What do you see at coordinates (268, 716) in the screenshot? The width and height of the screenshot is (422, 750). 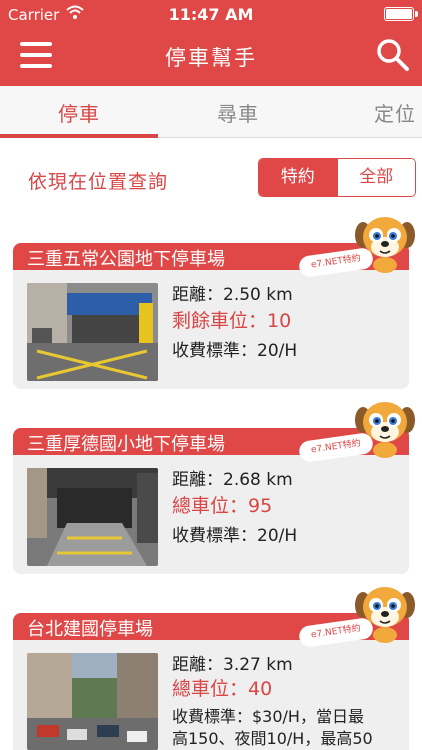 I see `fee-text: 收費標準：$30/H，當日最` at bounding box center [268, 716].